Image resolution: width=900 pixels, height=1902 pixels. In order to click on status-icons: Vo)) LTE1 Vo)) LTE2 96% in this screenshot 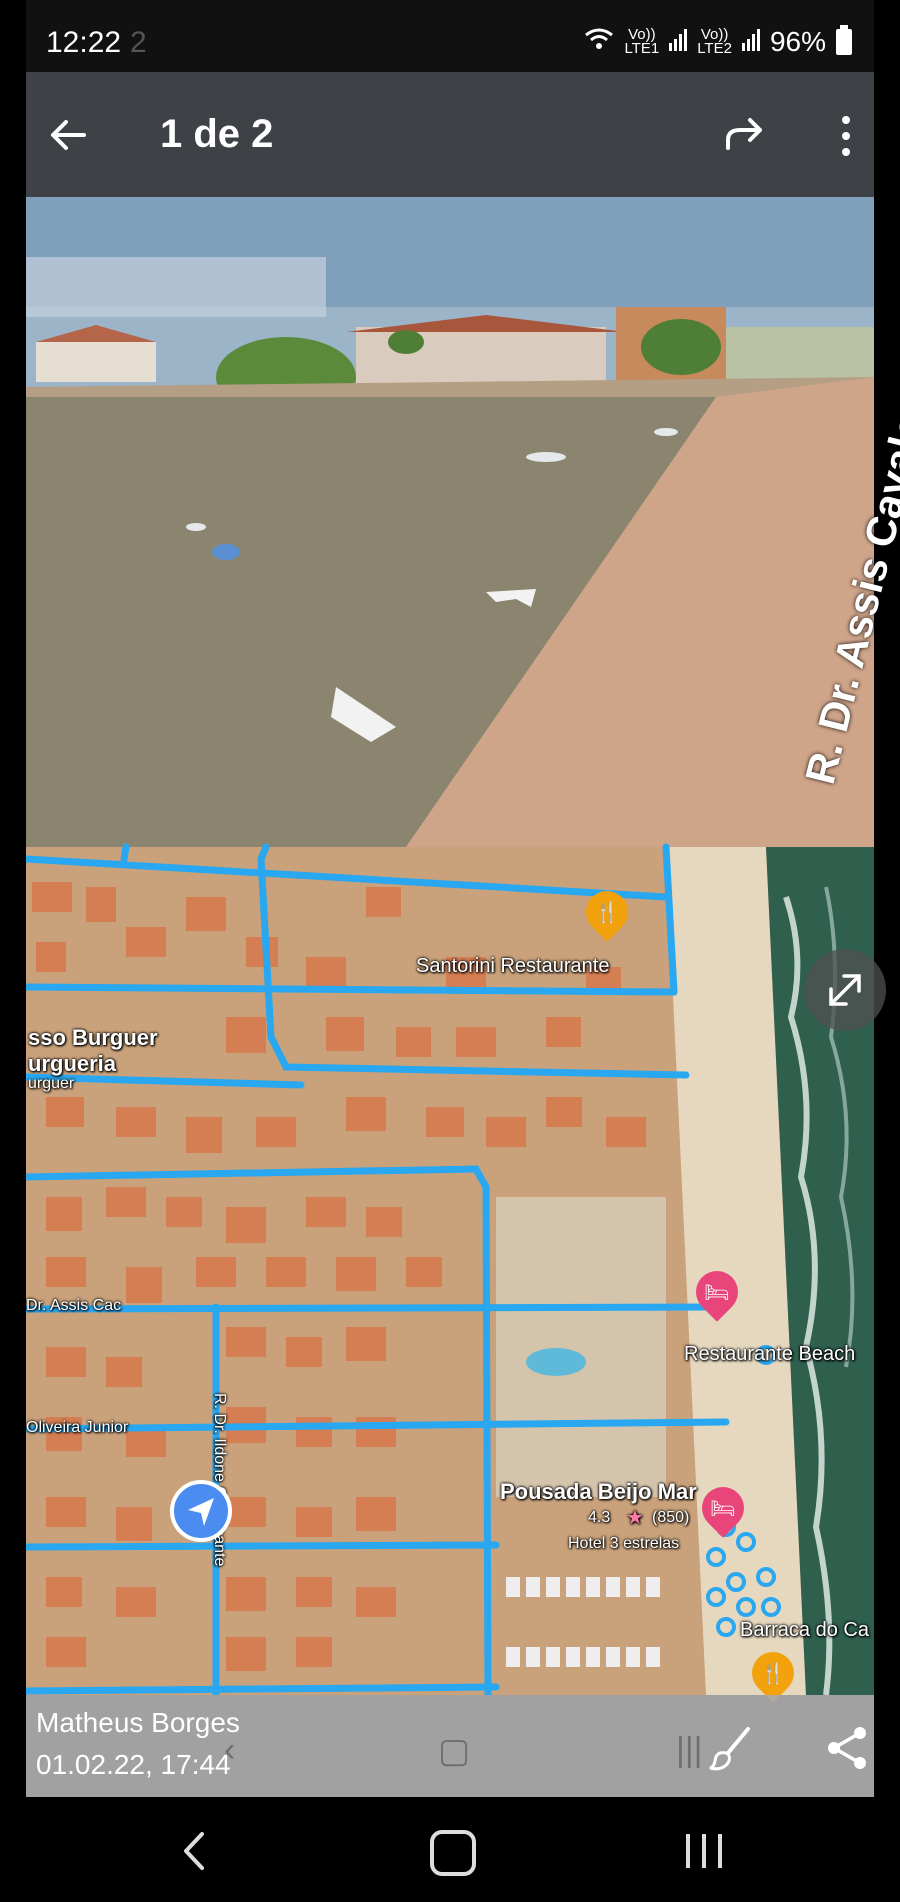, I will do `click(718, 41)`.